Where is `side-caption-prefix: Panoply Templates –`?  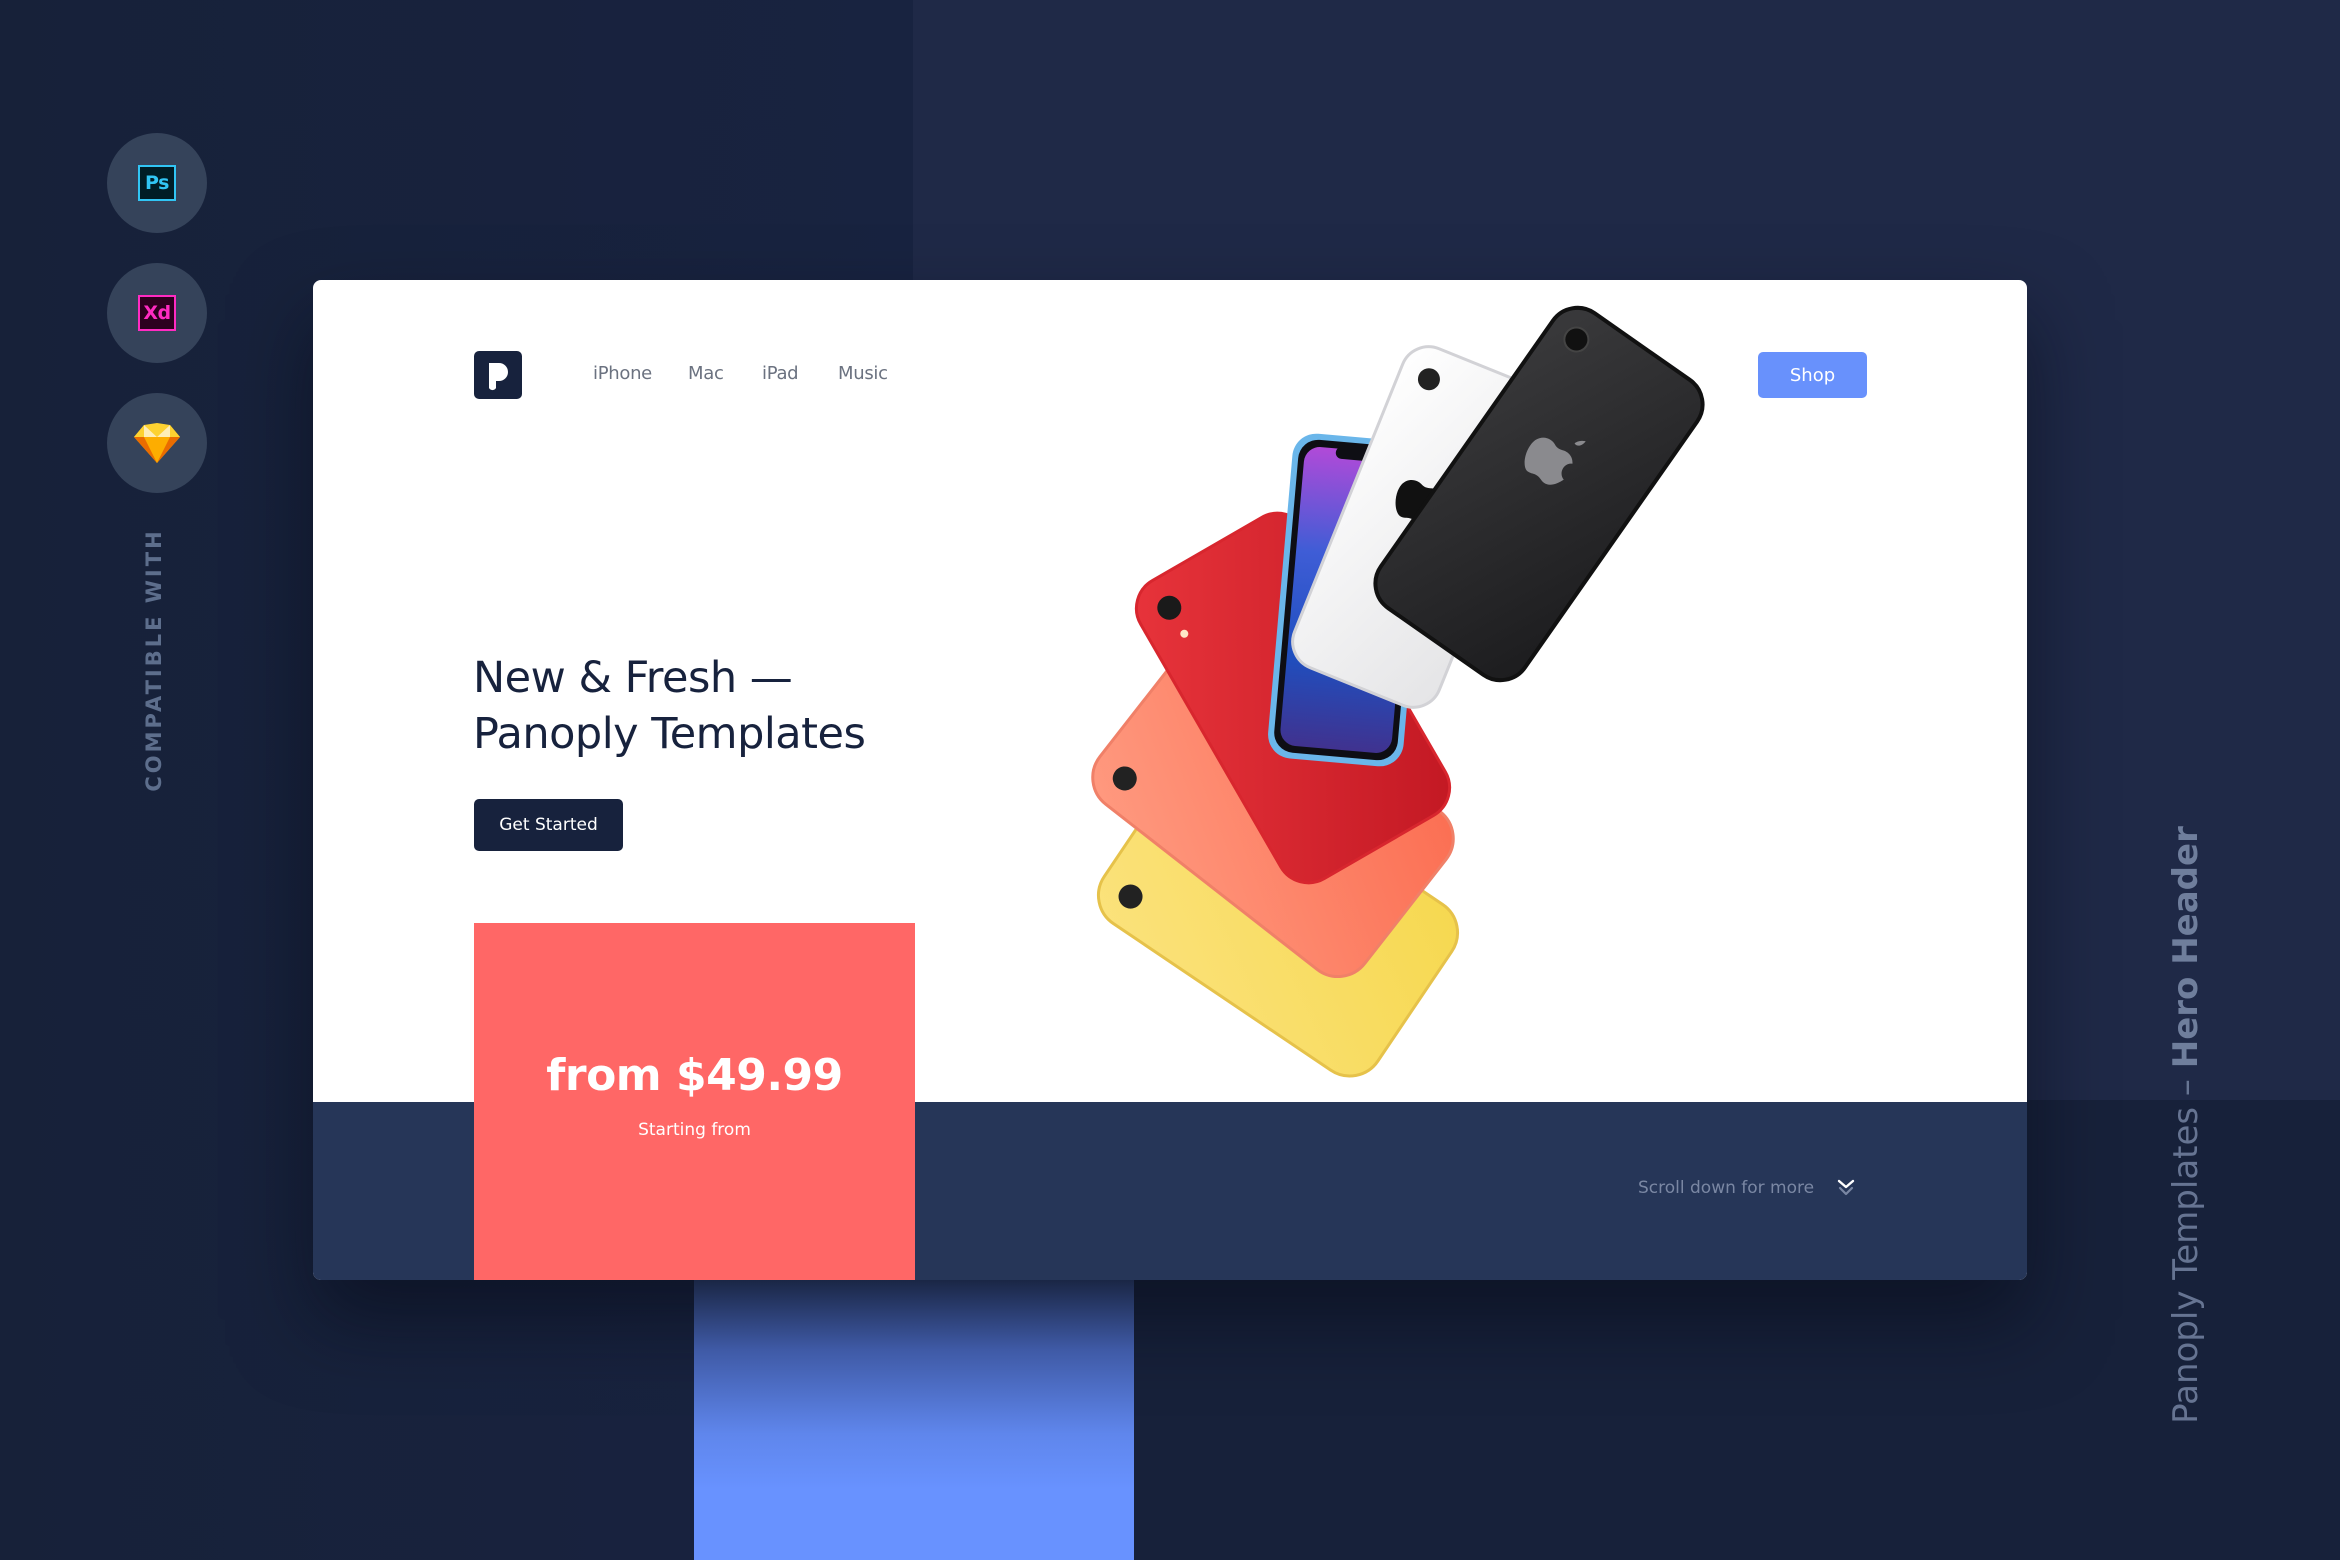 side-caption-prefix: Panoply Templates – is located at coordinates (2186, 1246).